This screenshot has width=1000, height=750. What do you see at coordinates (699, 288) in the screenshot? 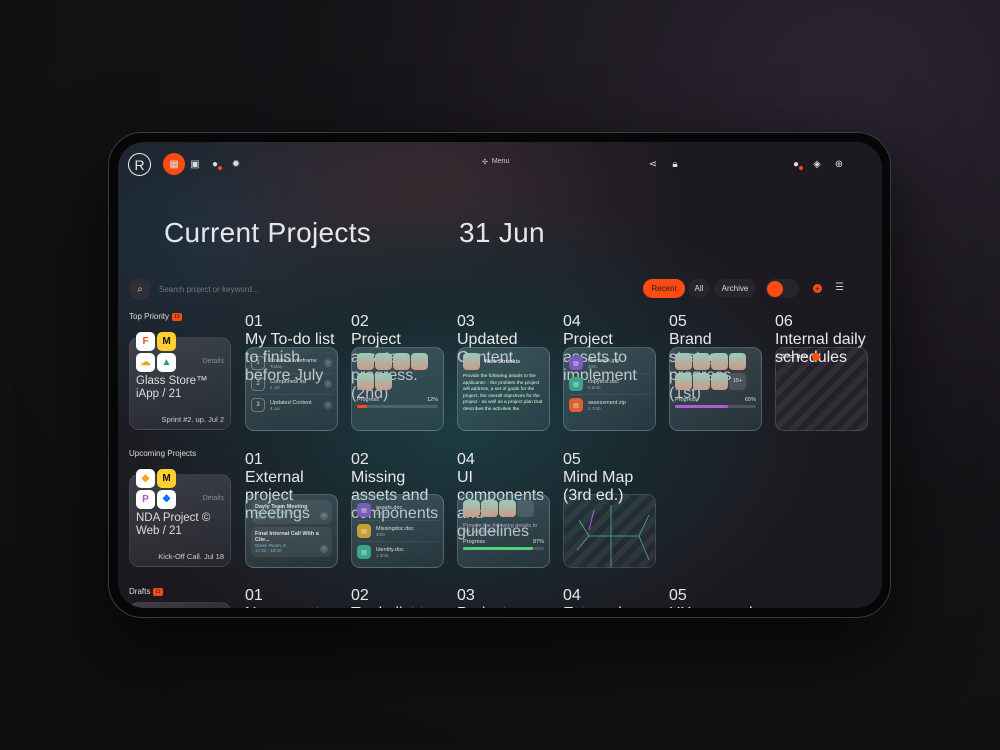
I see `filter-all: All` at bounding box center [699, 288].